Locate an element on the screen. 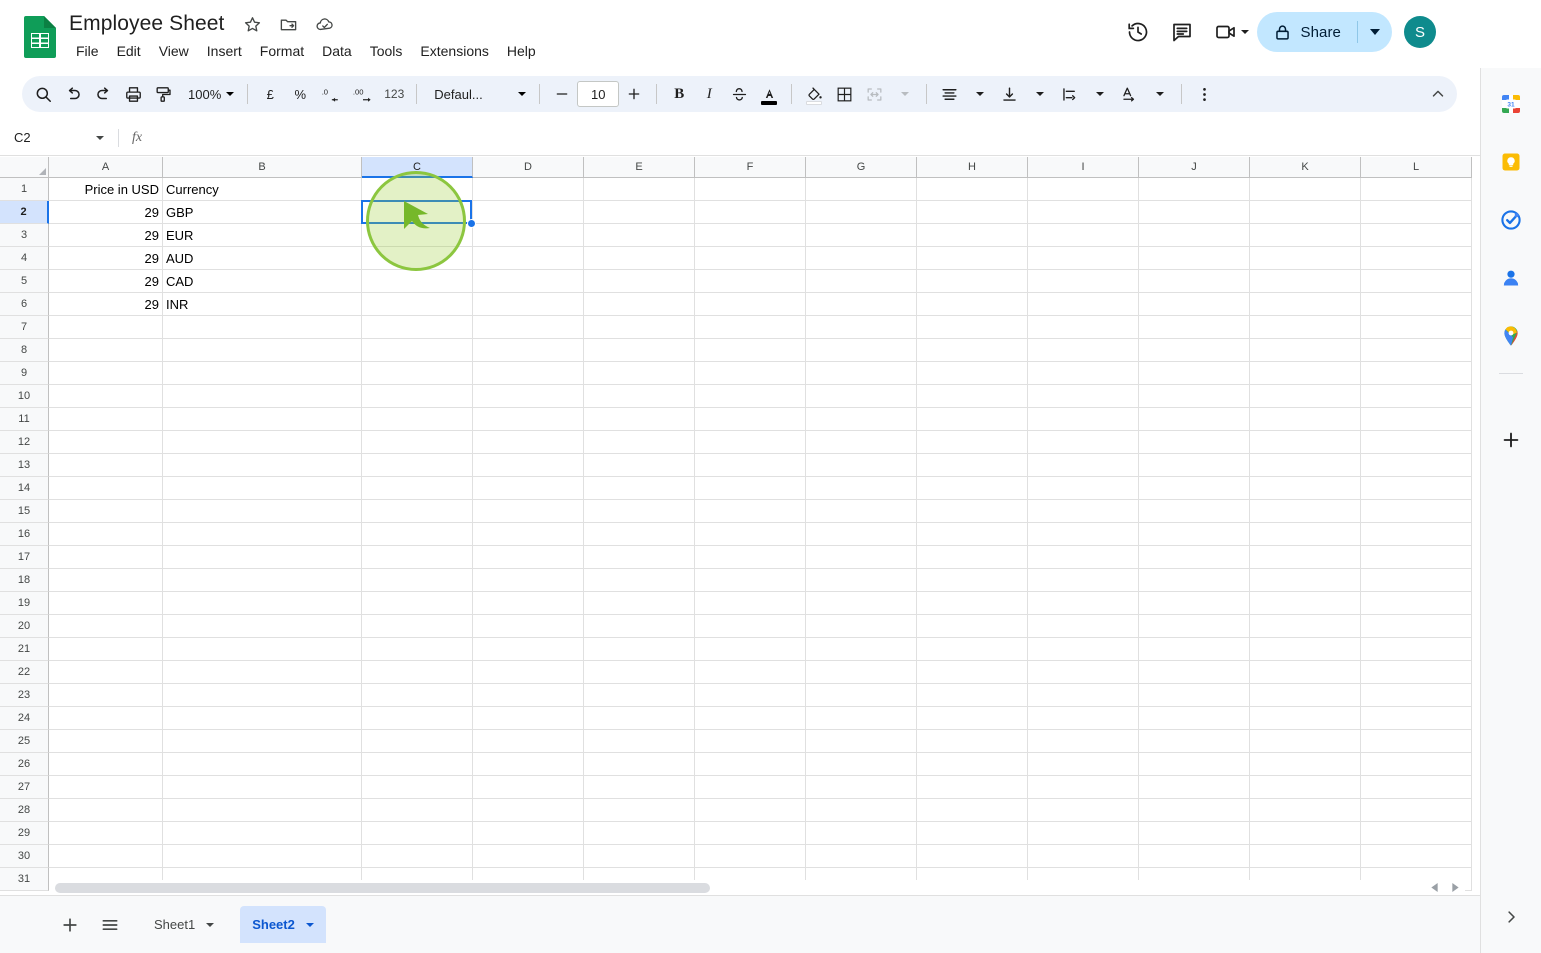 This screenshot has width=1541, height=953. cell-D4 is located at coordinates (528, 258).